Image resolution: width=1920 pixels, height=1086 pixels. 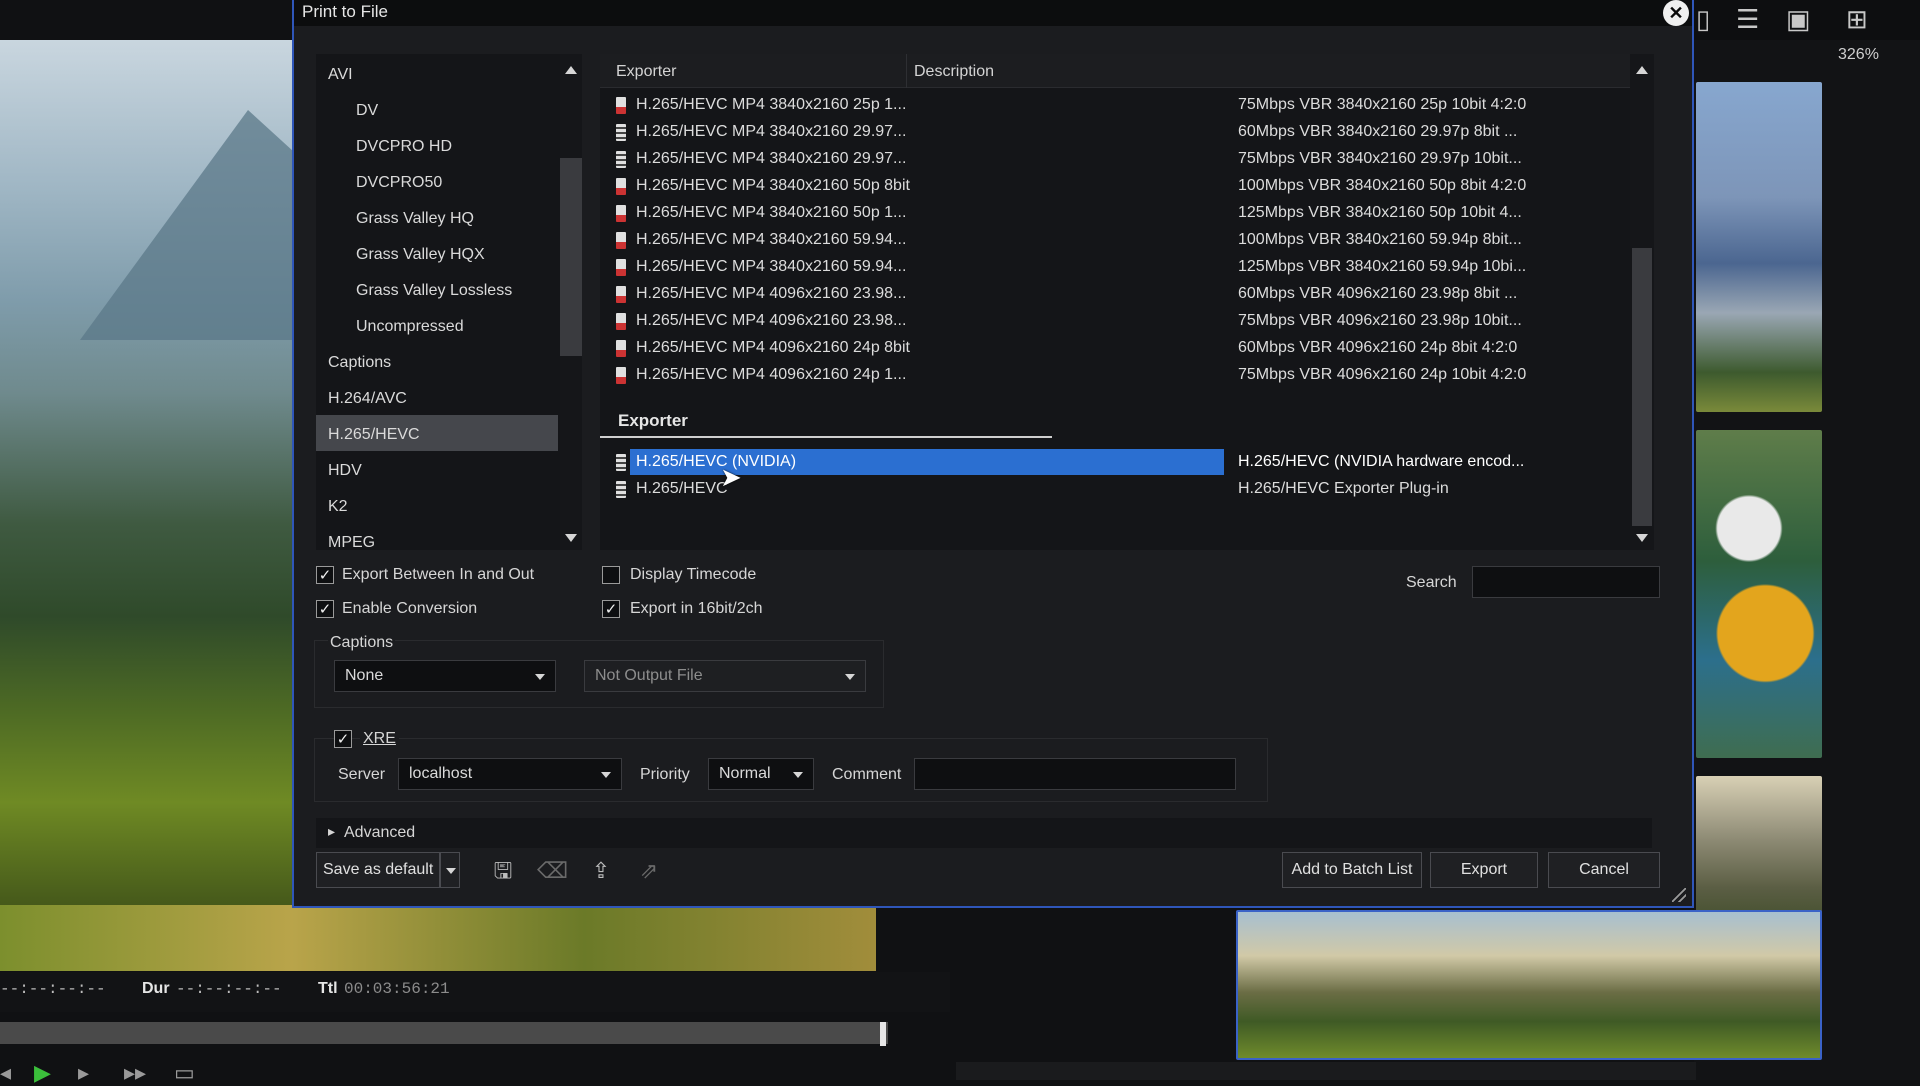 What do you see at coordinates (42, 1073) in the screenshot?
I see `play-icon: ▶` at bounding box center [42, 1073].